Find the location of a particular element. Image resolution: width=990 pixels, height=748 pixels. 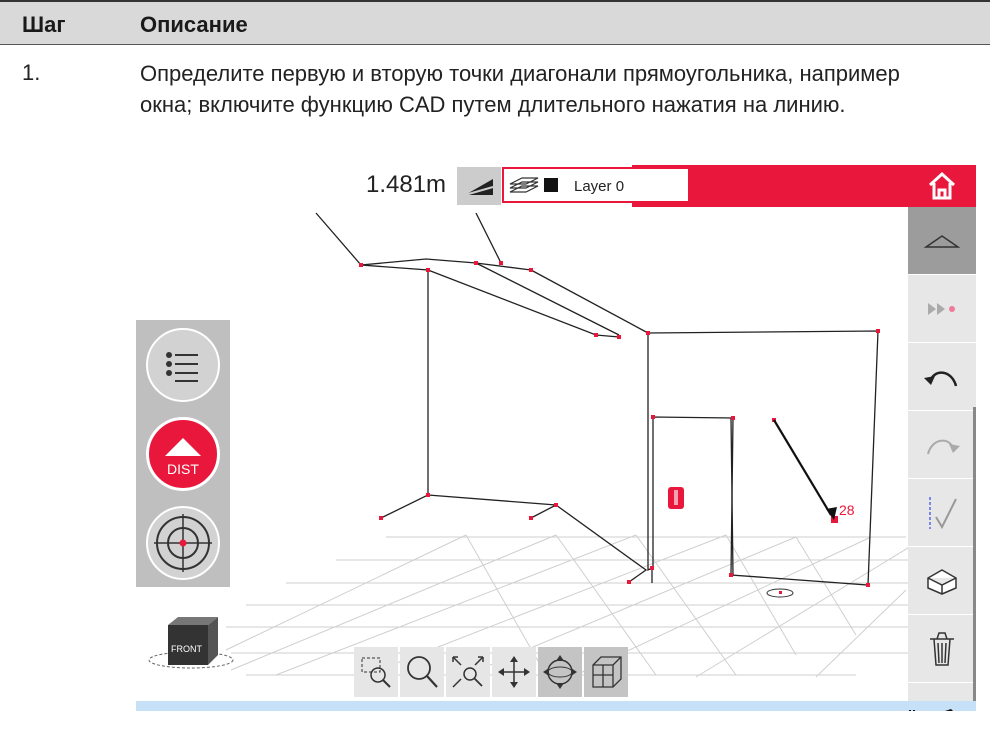

zoom-icon is located at coordinates (422, 672).